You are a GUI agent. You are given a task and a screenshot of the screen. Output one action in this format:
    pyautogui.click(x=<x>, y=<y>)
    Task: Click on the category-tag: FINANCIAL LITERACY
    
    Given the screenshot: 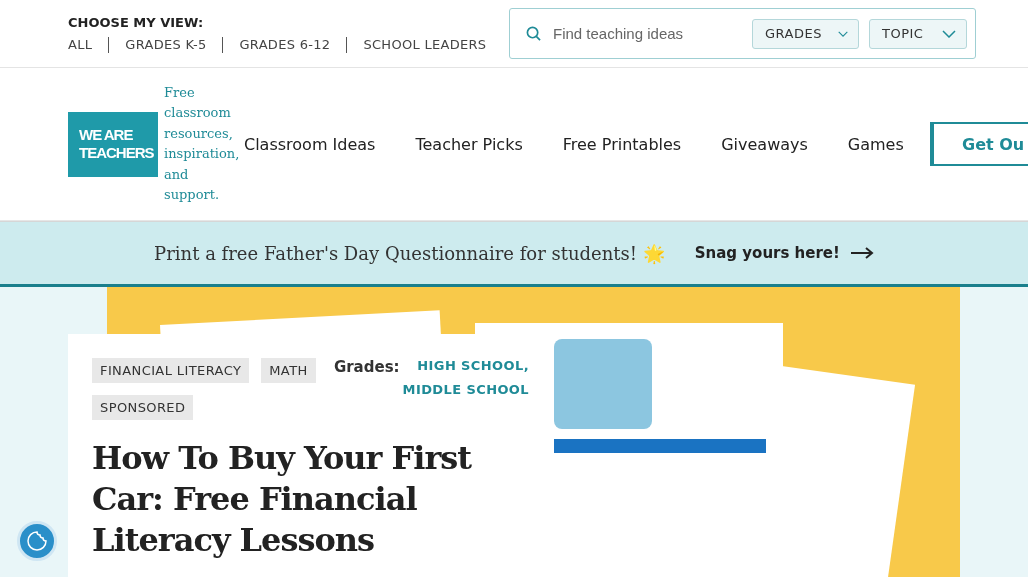 What is the action you would take?
    pyautogui.click(x=171, y=370)
    